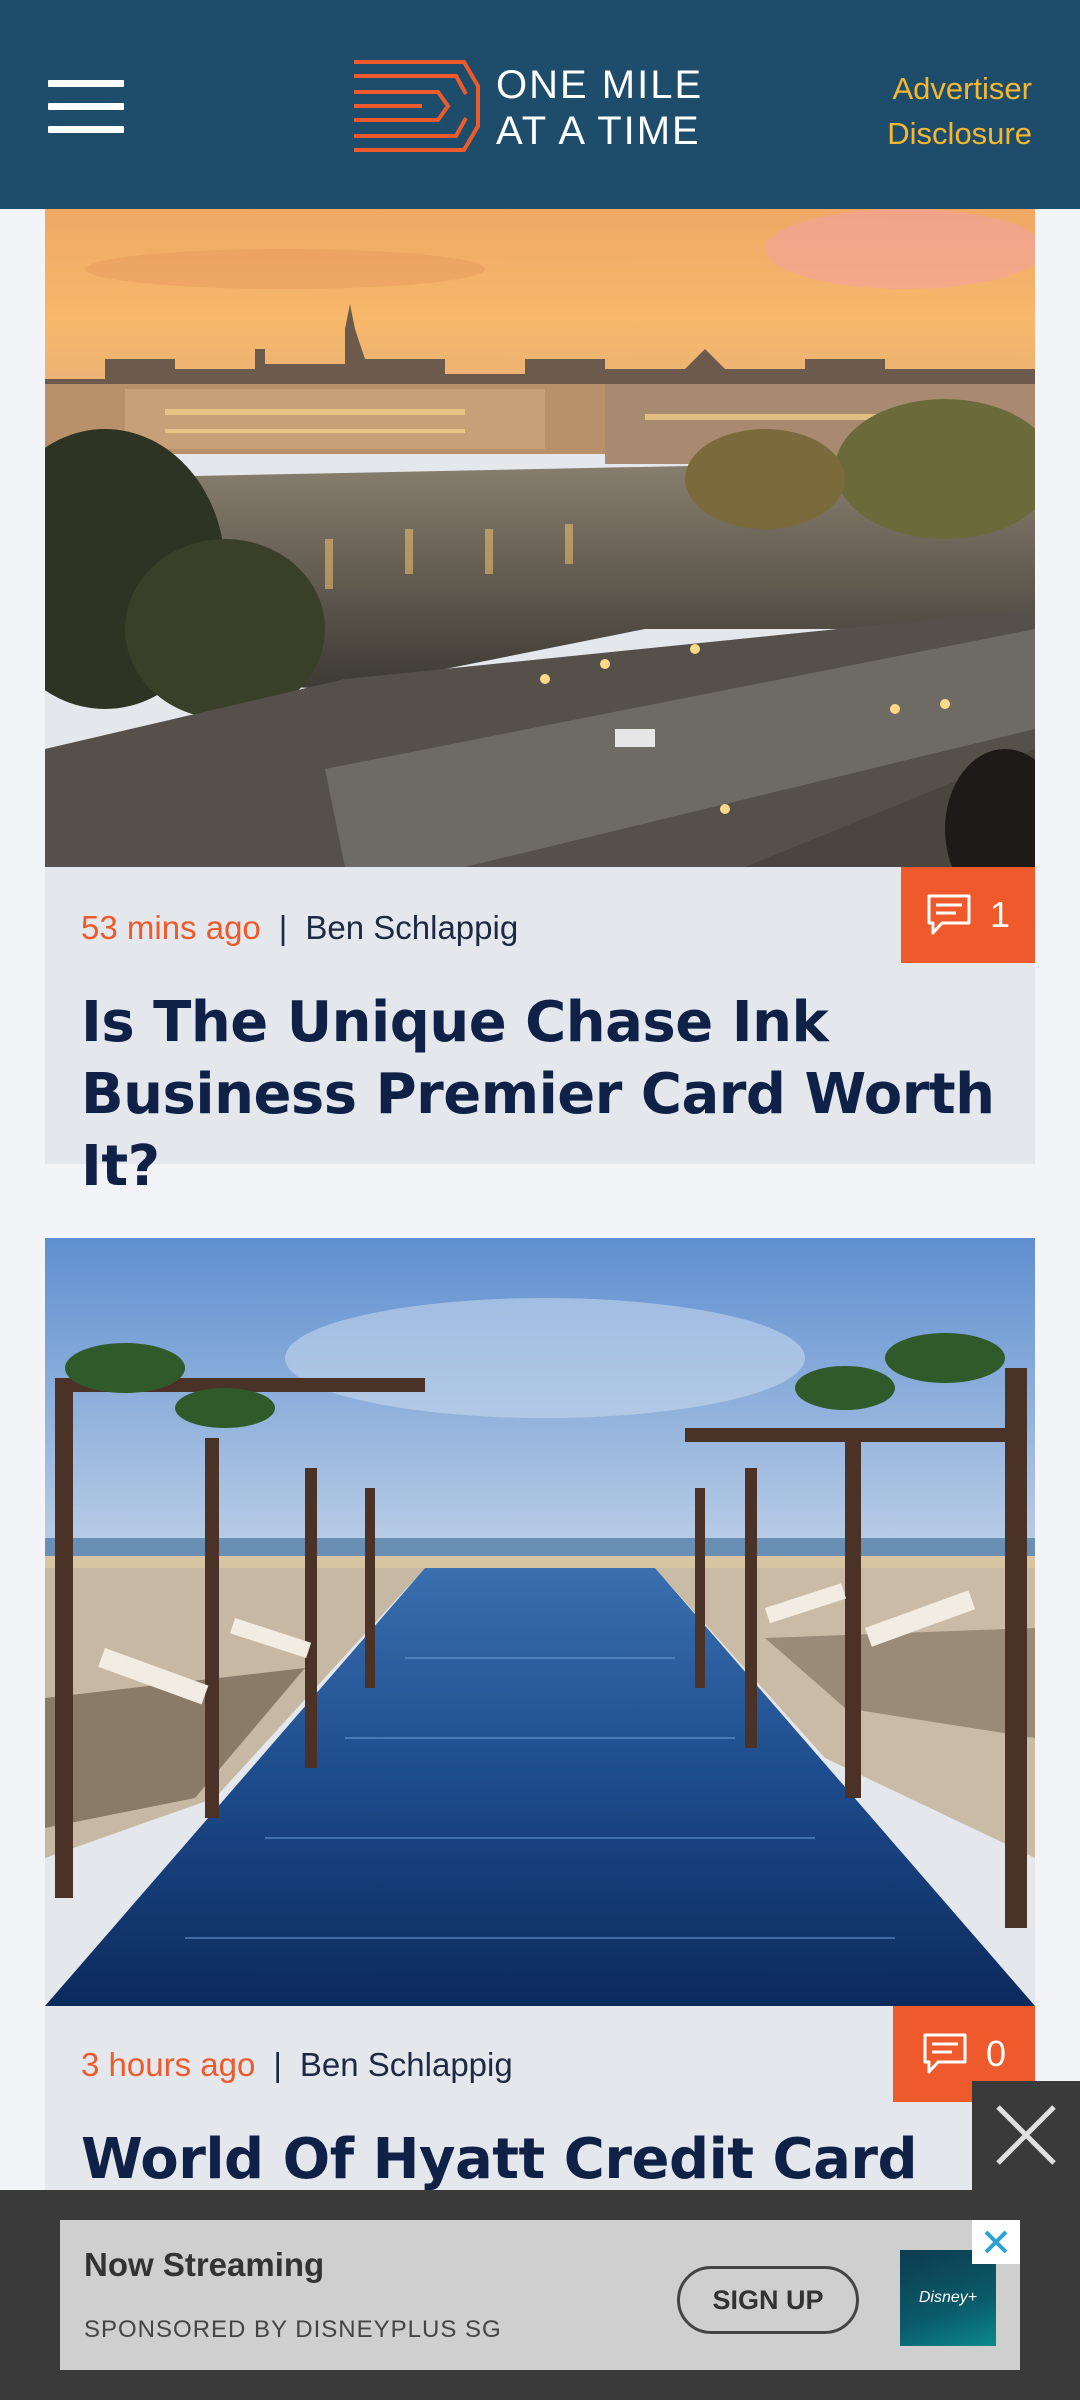 Image resolution: width=1080 pixels, height=2400 pixels. Describe the element at coordinates (996, 2053) in the screenshot. I see `comment-count: 0` at that location.